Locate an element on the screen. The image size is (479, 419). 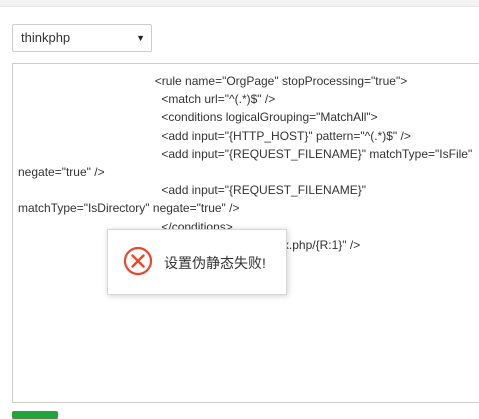
error-toast: 设置伪静态失败! is located at coordinates (197, 262).